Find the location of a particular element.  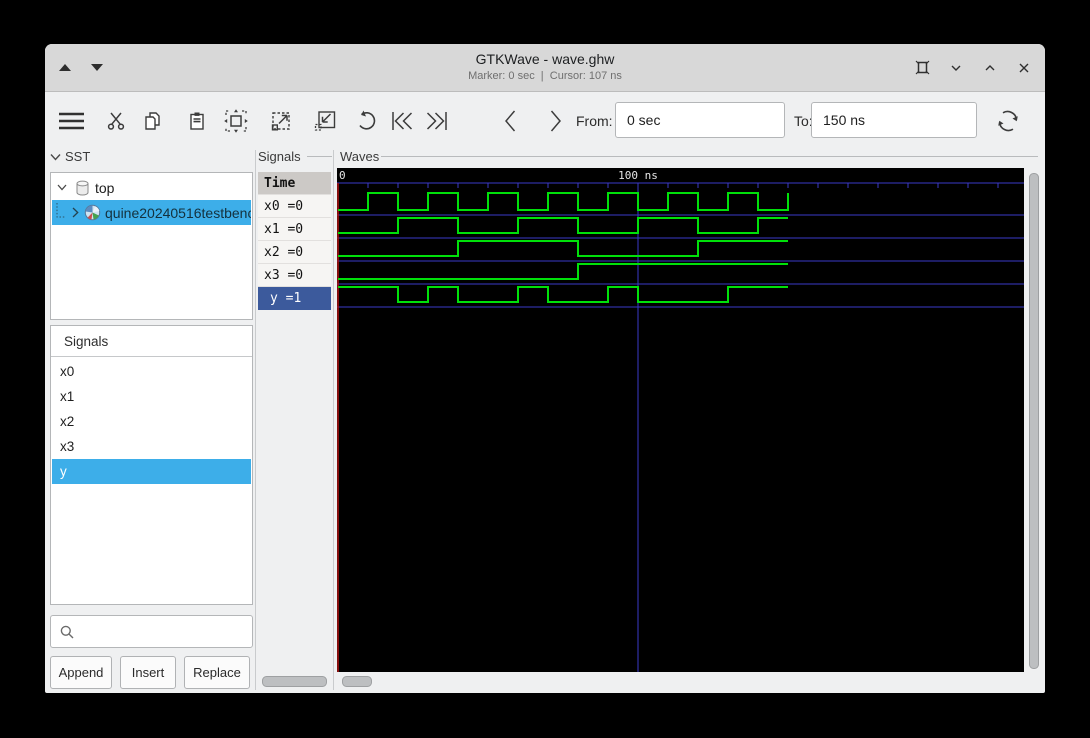

wave-name-column: Time x0 =0 x1 =0 x2 =0 x3 =0 y =1 is located at coordinates (294, 241).